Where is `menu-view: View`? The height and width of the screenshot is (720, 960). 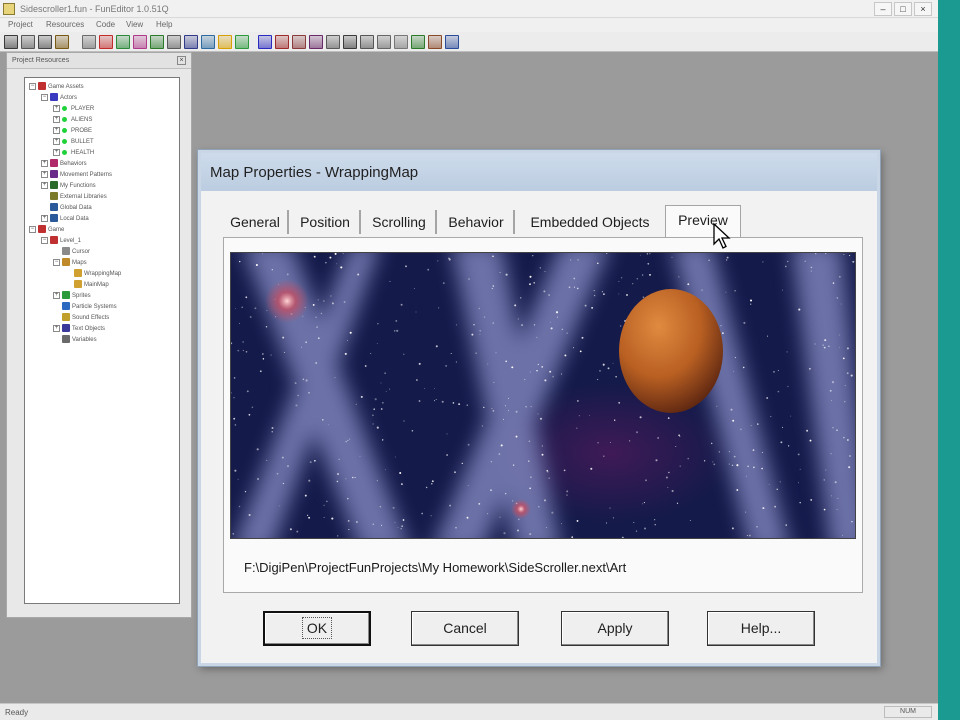 menu-view: View is located at coordinates (134, 24).